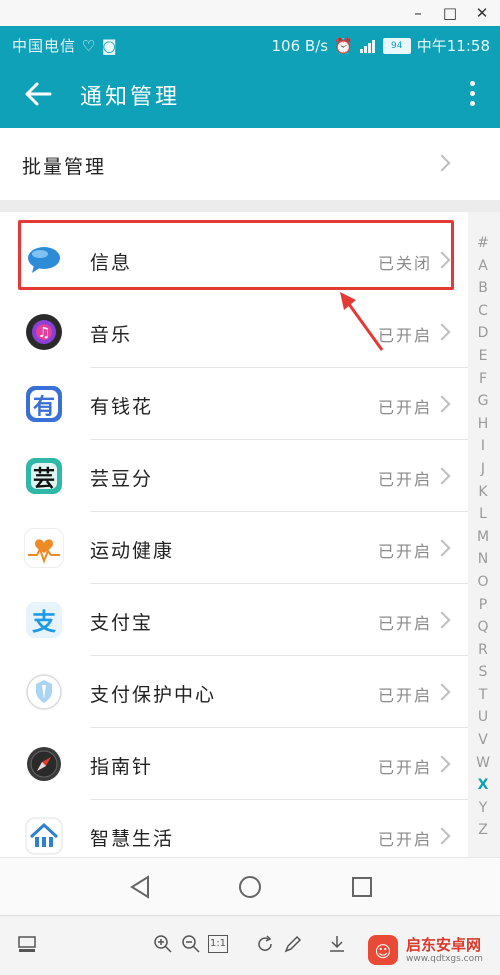  I want to click on network-speed: 106 B/s, so click(300, 45).